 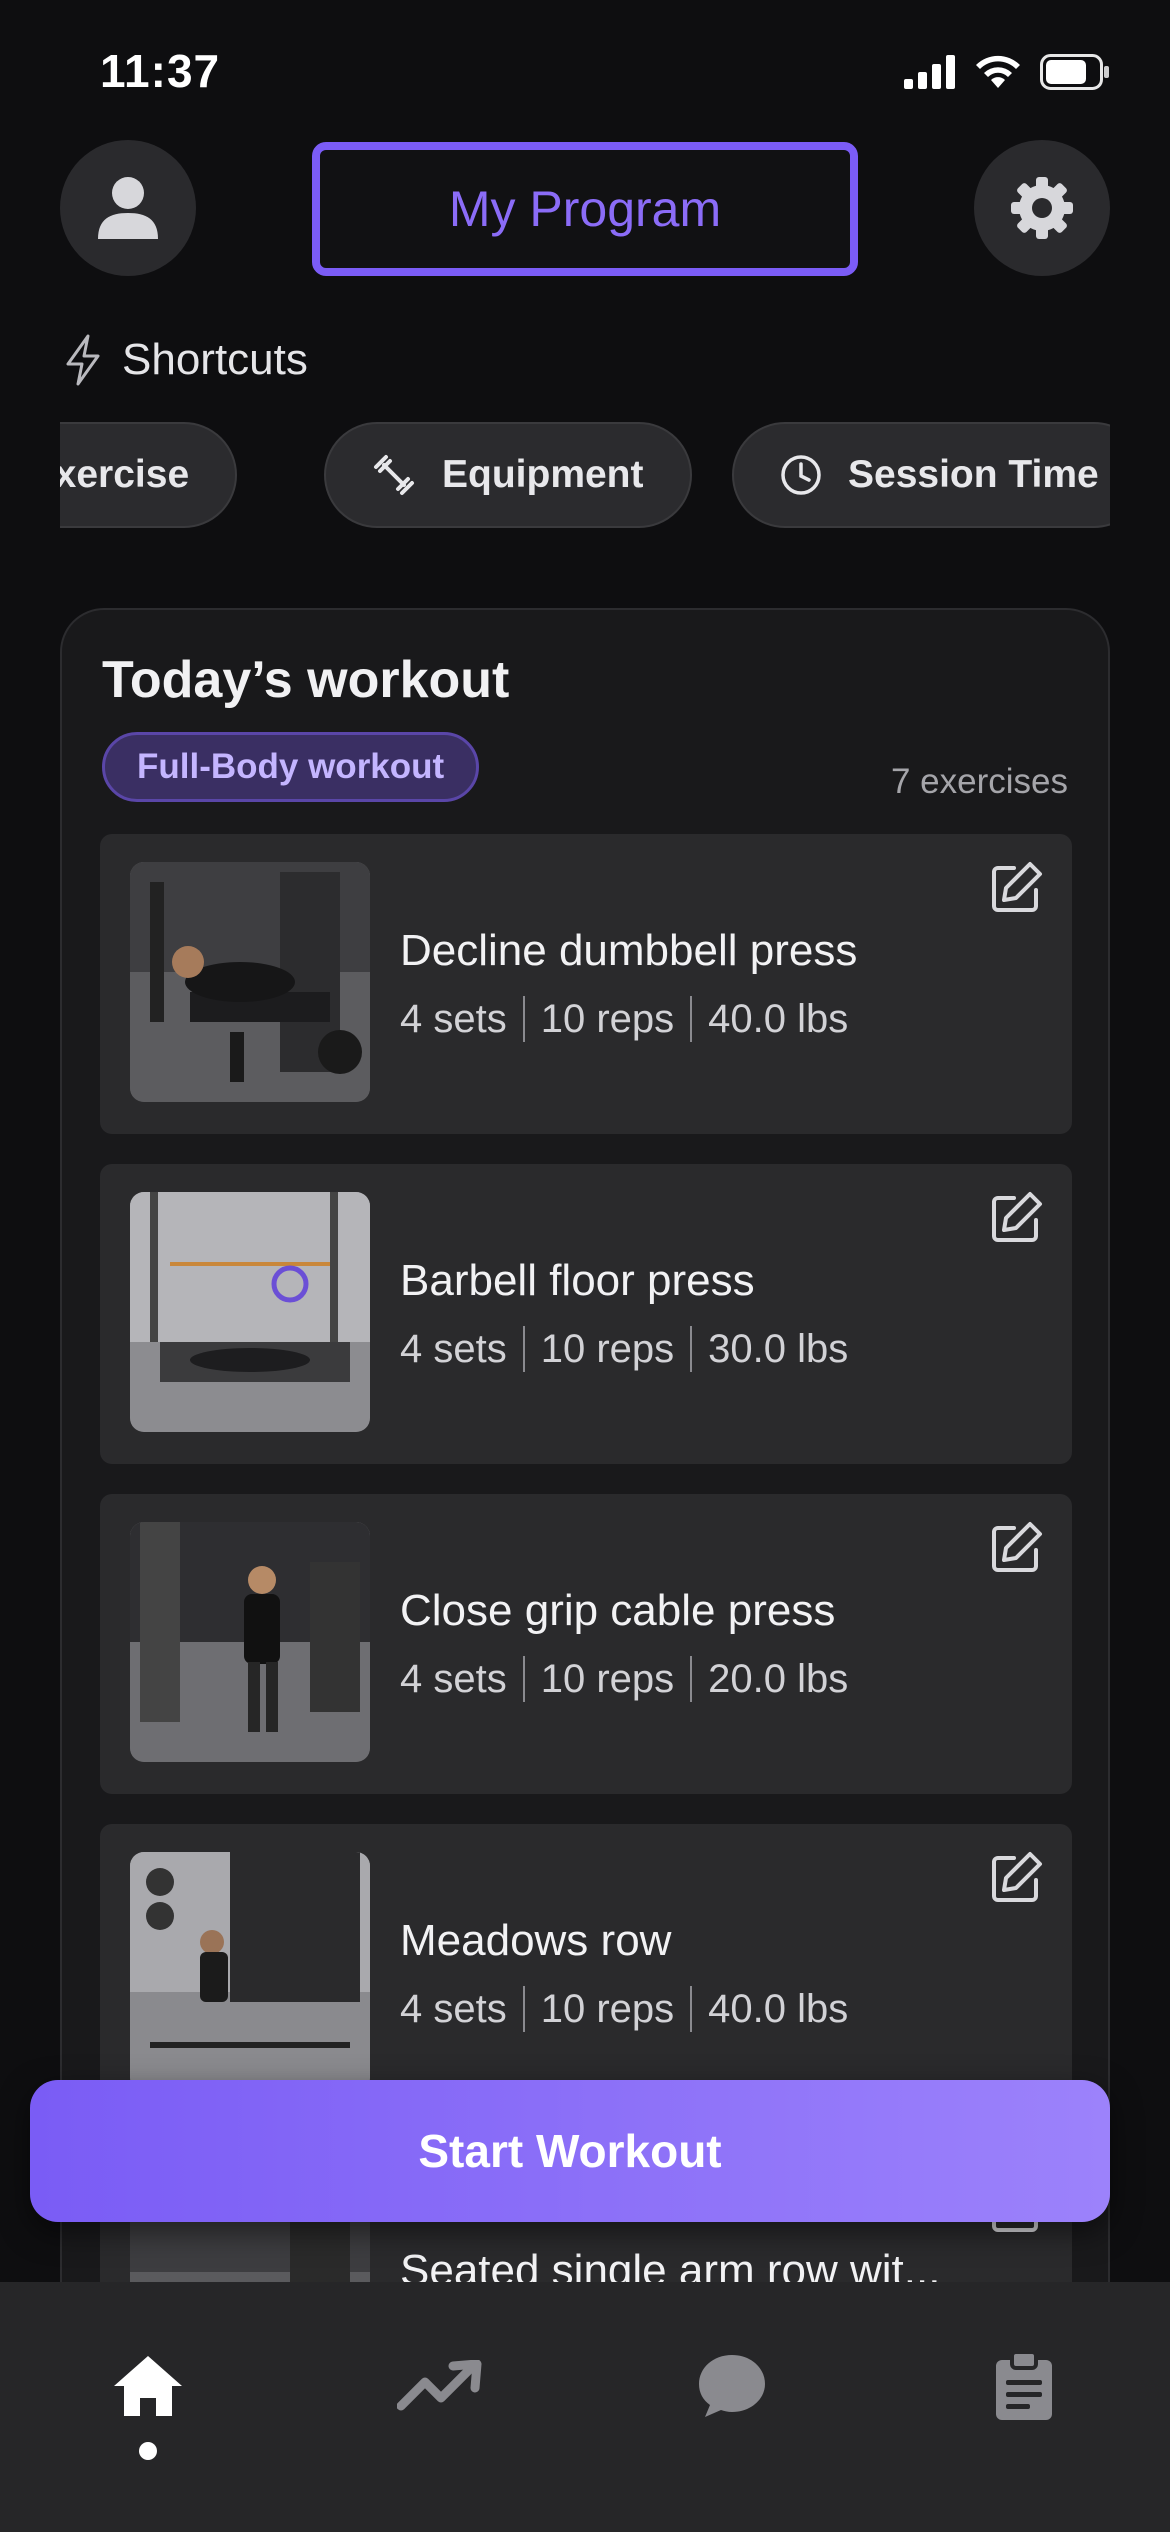 I want to click on cellular-signal-icon, so click(x=929, y=72).